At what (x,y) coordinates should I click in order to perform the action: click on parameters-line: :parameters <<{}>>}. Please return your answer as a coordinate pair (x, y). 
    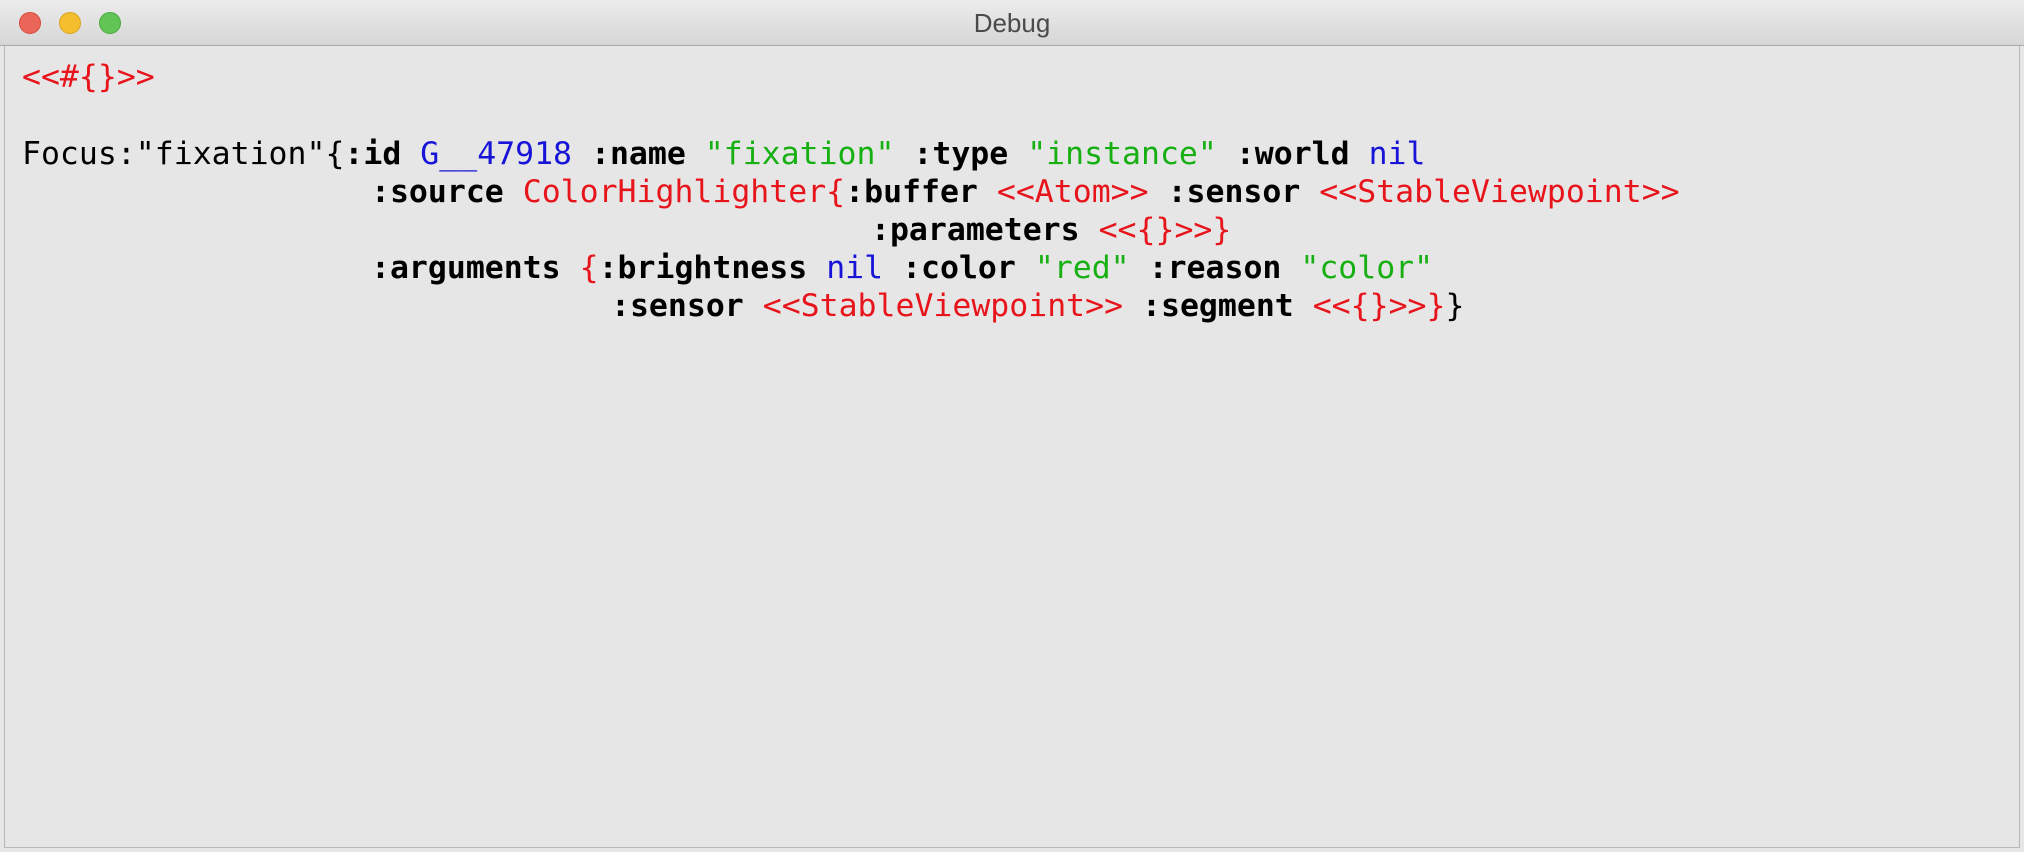
    Looking at the image, I should click on (1051, 230).